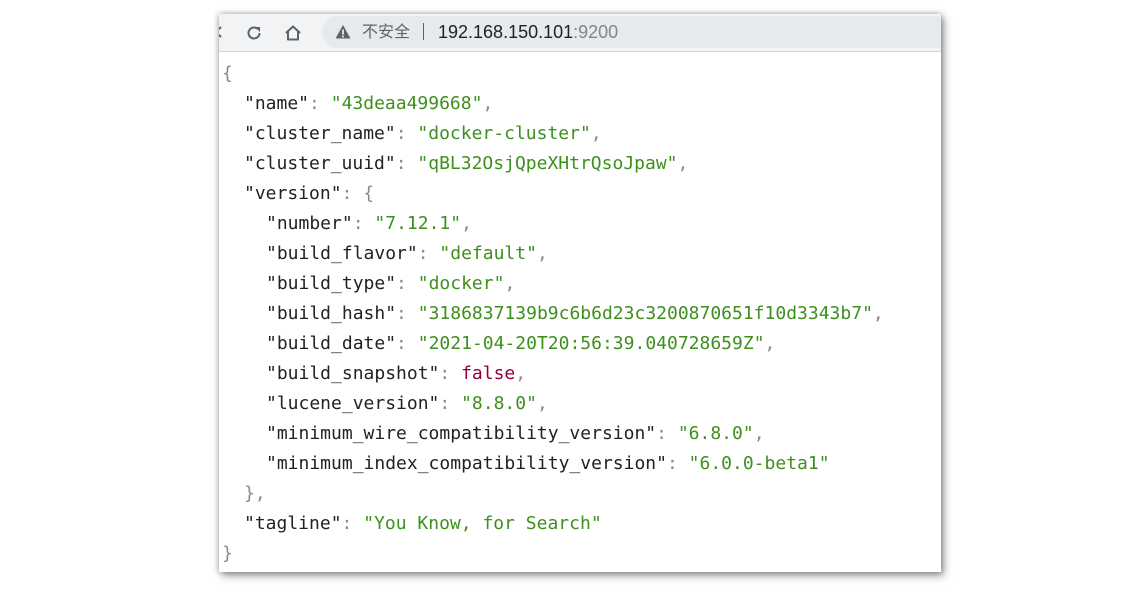 Image resolution: width=1128 pixels, height=609 pixels. Describe the element at coordinates (418, 223) in the screenshot. I see `json-value-number: 7.12.1` at that location.